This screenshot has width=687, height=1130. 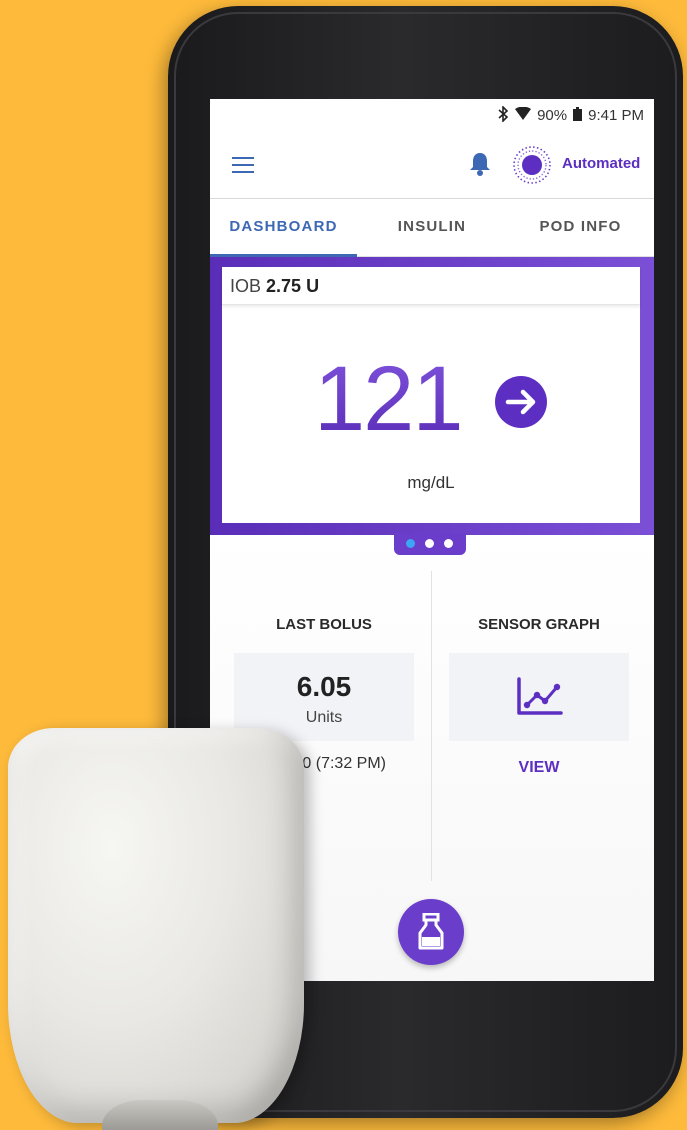 I want to click on mode-label: Automated, so click(x=601, y=163).